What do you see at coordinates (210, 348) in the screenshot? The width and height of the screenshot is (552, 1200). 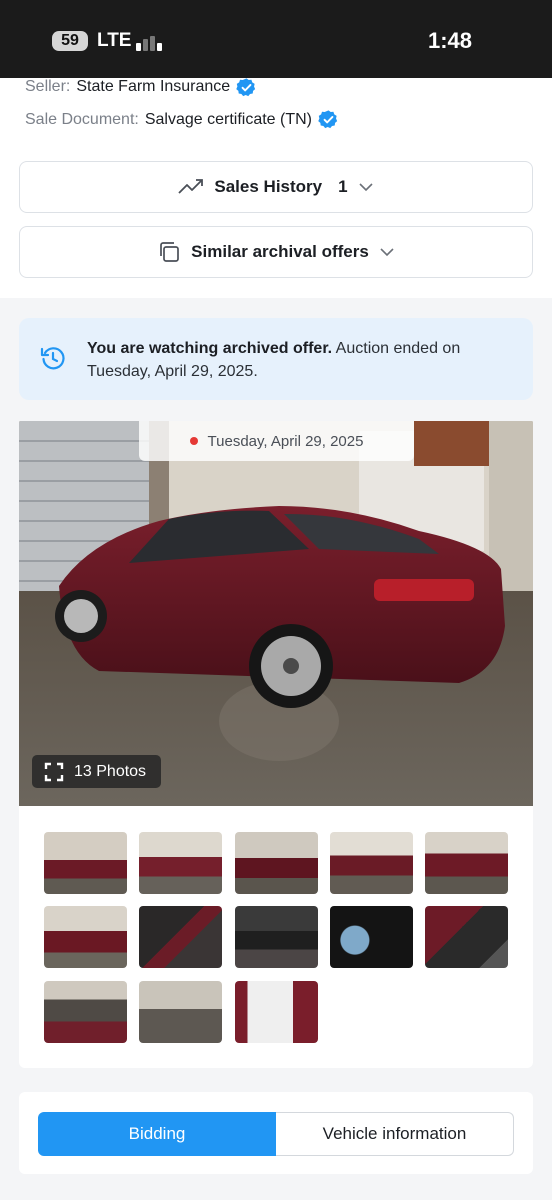 I see `archived-offer-bold: You are watching archived offer.` at bounding box center [210, 348].